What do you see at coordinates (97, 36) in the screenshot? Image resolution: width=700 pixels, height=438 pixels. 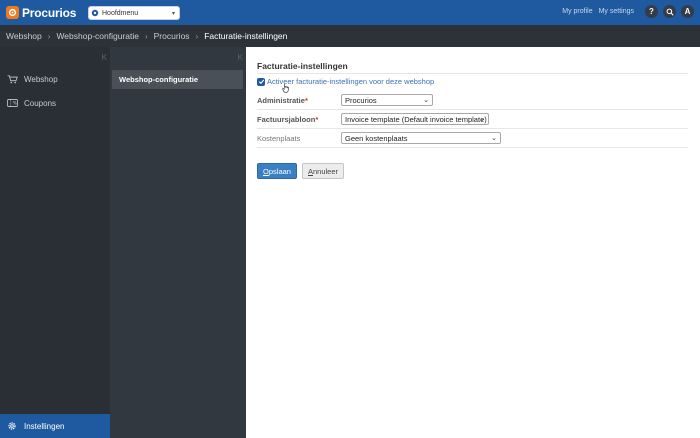 I see `breadcrumb-item-webshop-configuratie: Webshop-configuratie` at bounding box center [97, 36].